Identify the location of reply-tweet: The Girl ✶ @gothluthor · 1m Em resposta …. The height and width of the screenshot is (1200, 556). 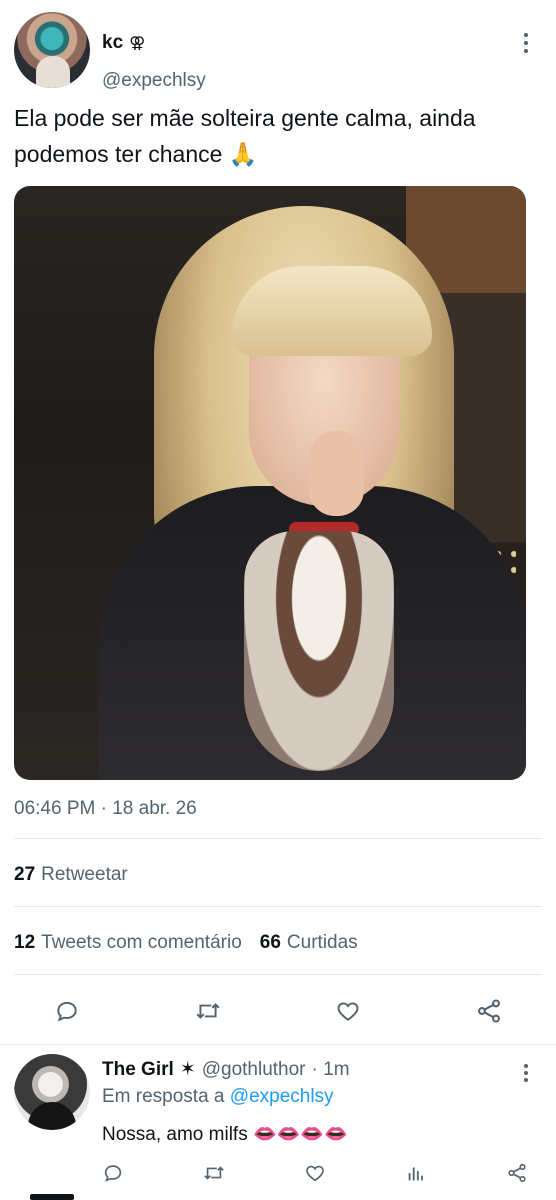
(278, 1123).